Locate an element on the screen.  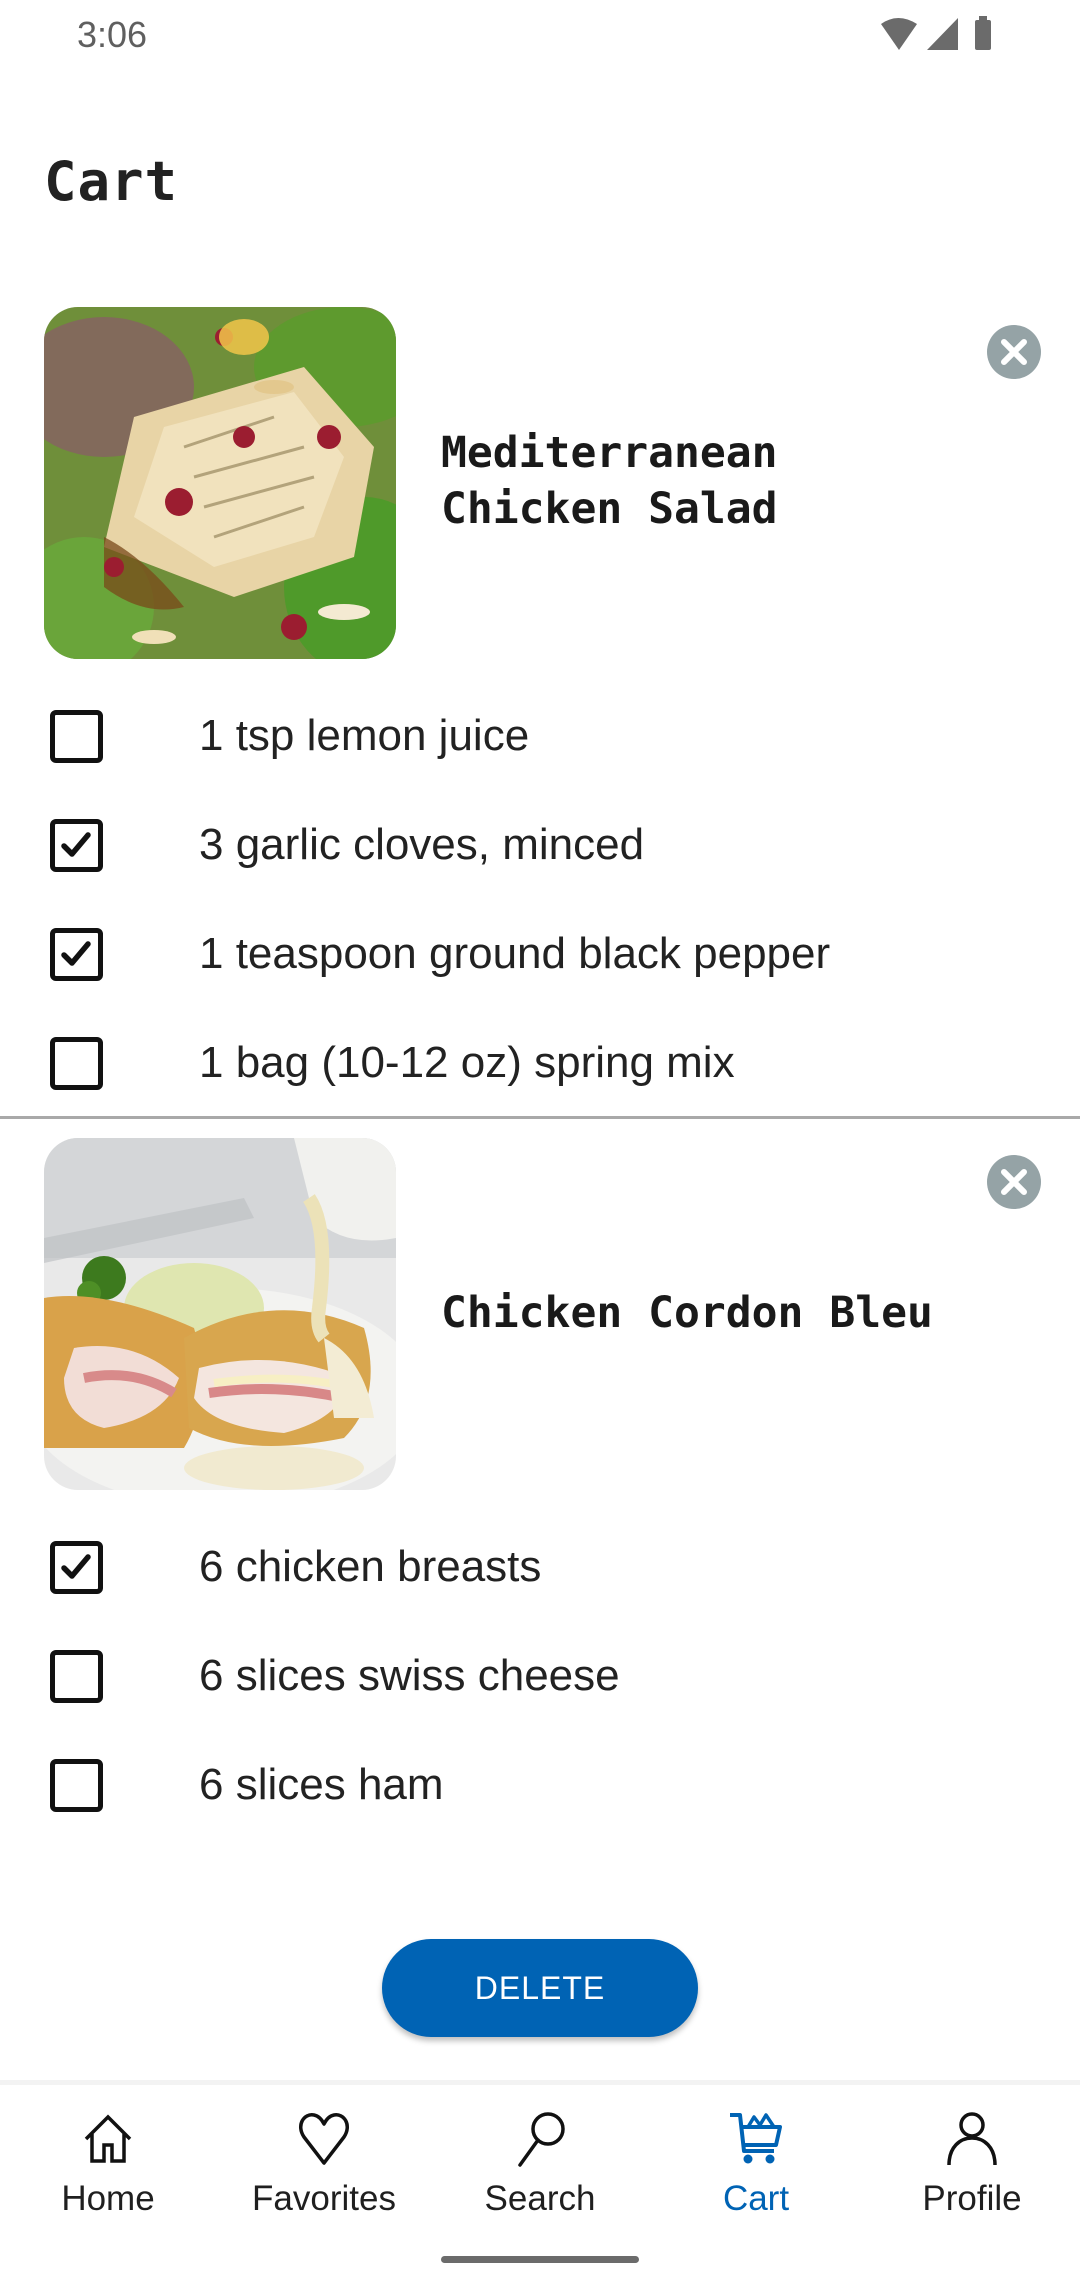
cart-icon is located at coordinates (756, 2138).